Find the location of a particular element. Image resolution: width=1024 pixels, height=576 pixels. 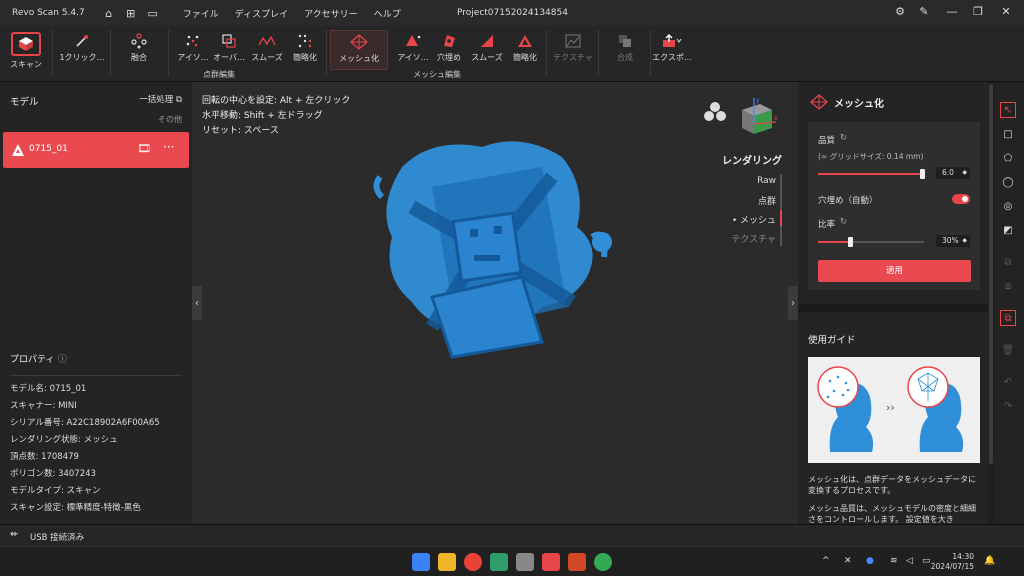

volume-icon: ◁ is located at coordinates (909, 561).